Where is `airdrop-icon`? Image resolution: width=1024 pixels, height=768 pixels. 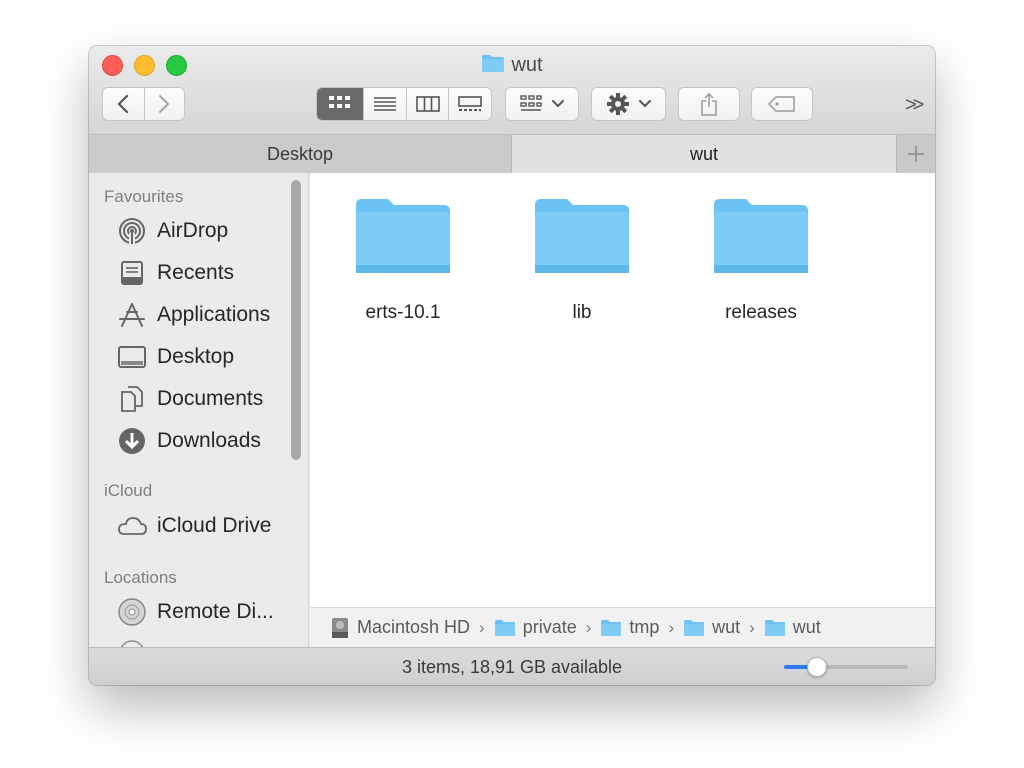
airdrop-icon is located at coordinates (132, 231).